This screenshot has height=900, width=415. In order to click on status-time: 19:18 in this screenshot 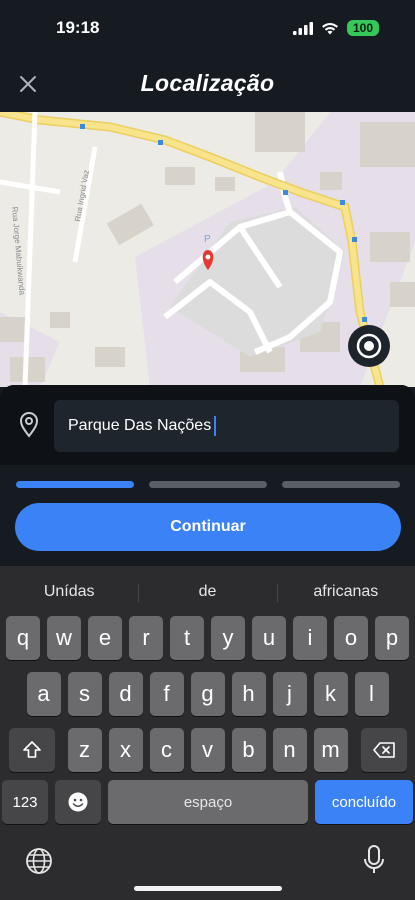, I will do `click(78, 27)`.